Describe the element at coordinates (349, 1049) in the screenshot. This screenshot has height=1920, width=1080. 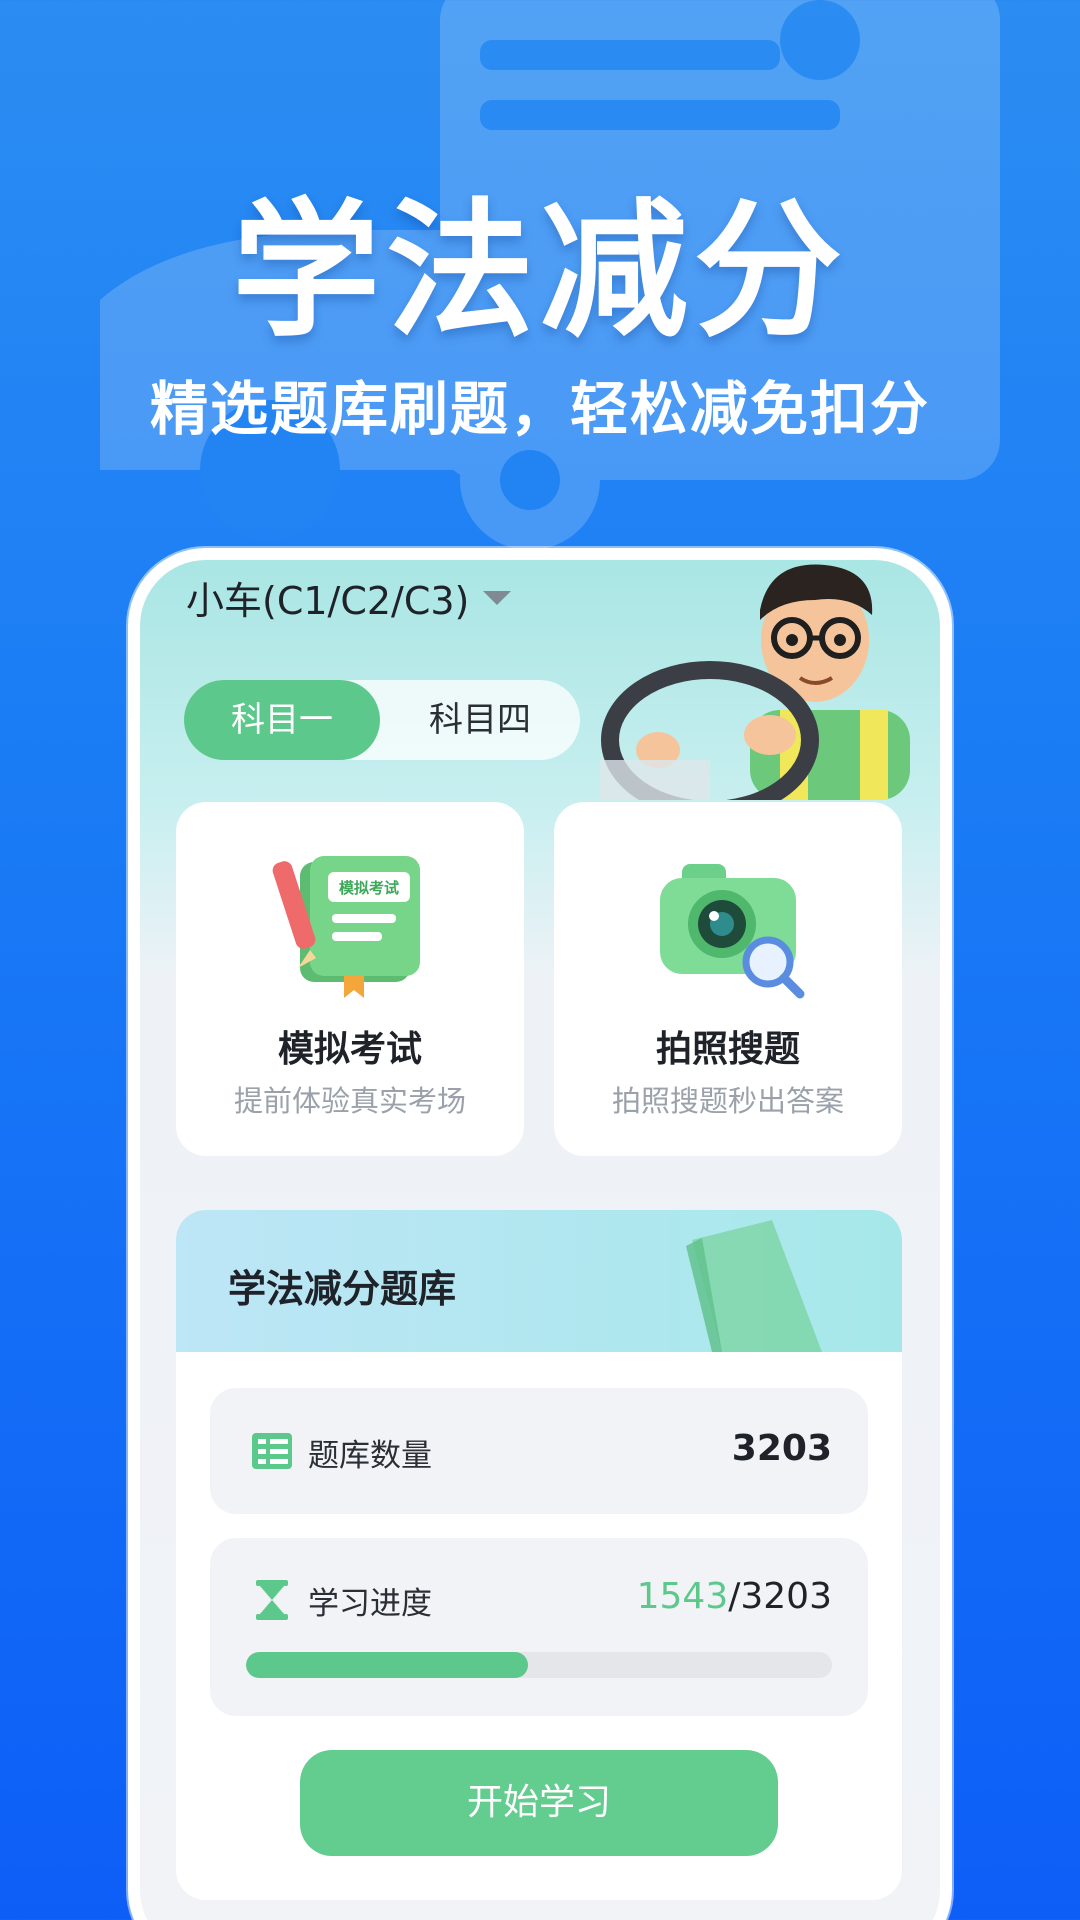
I see `mock-exam-title: 模拟考试` at that location.